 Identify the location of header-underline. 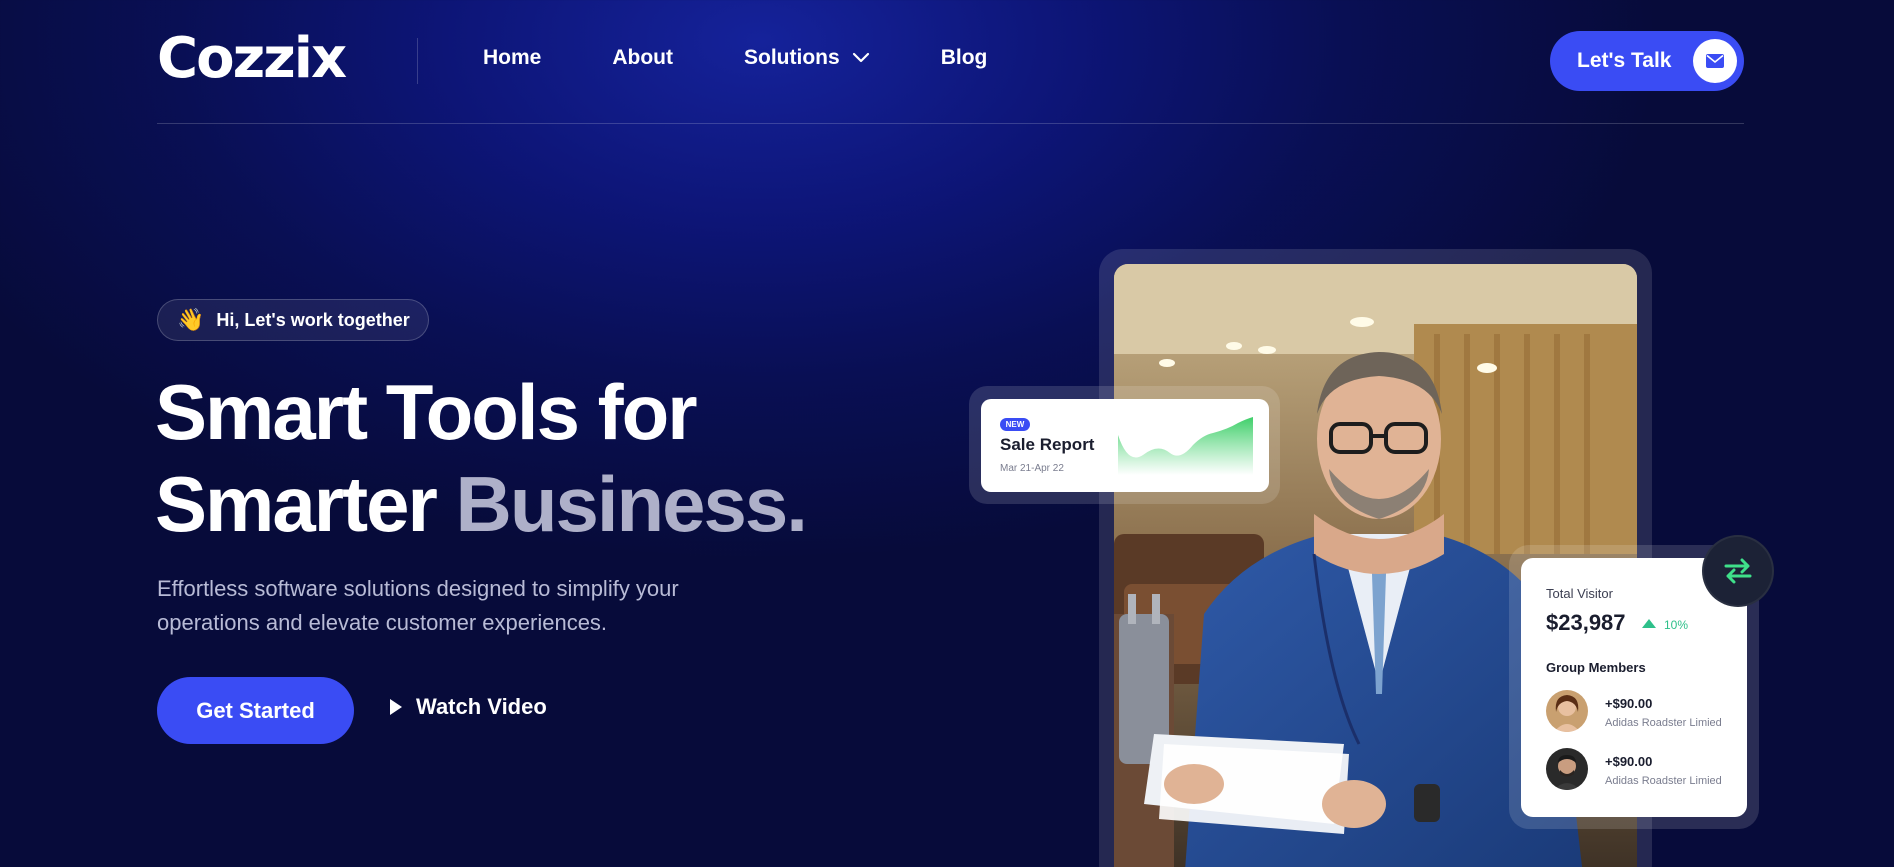
(950, 123).